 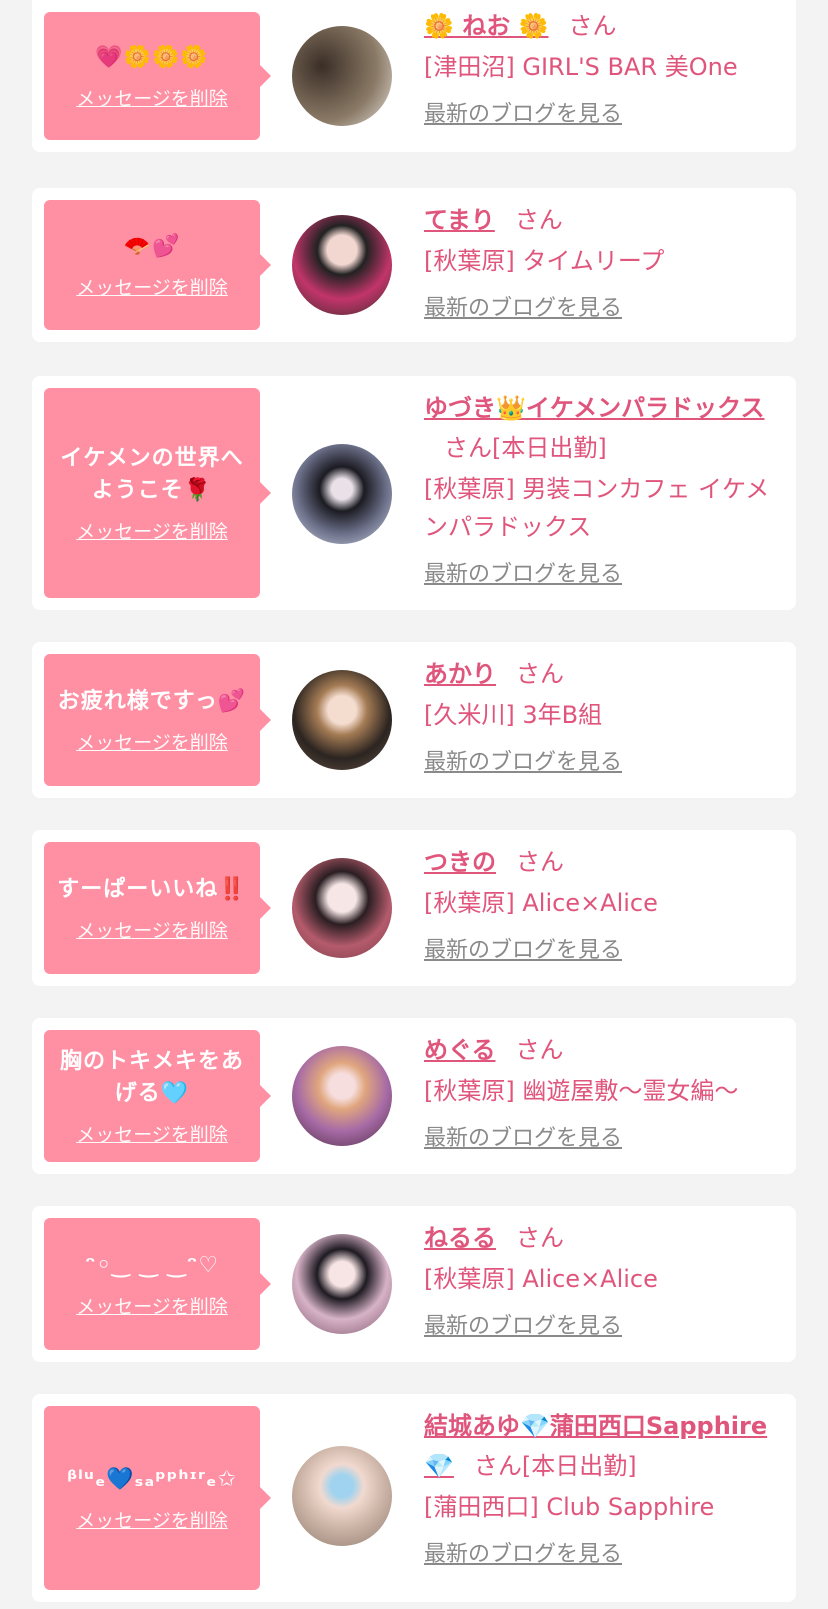 I want to click on profile-name-link: ねるる, so click(x=460, y=1238).